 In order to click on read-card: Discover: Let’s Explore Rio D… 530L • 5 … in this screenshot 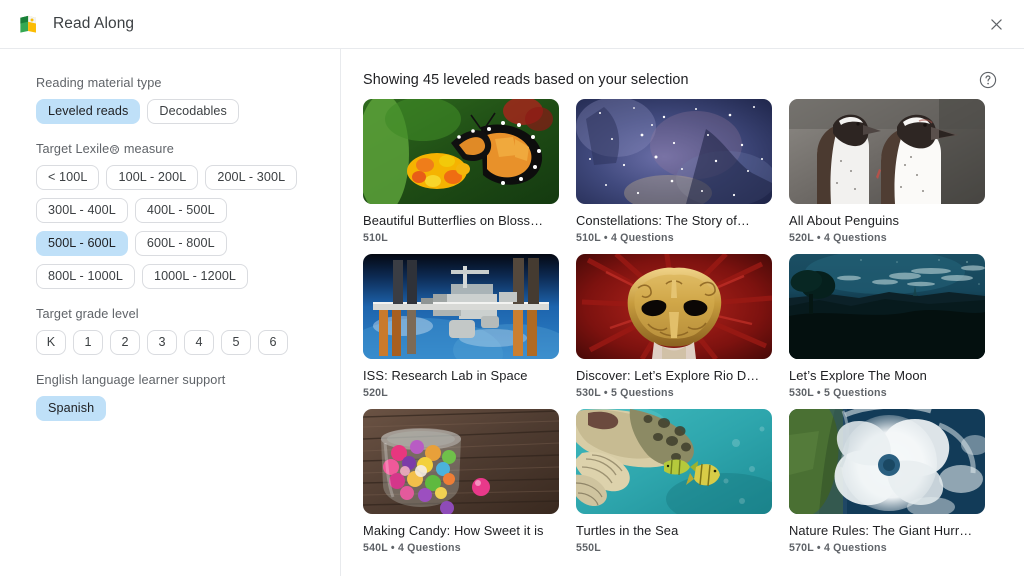, I will do `click(674, 326)`.